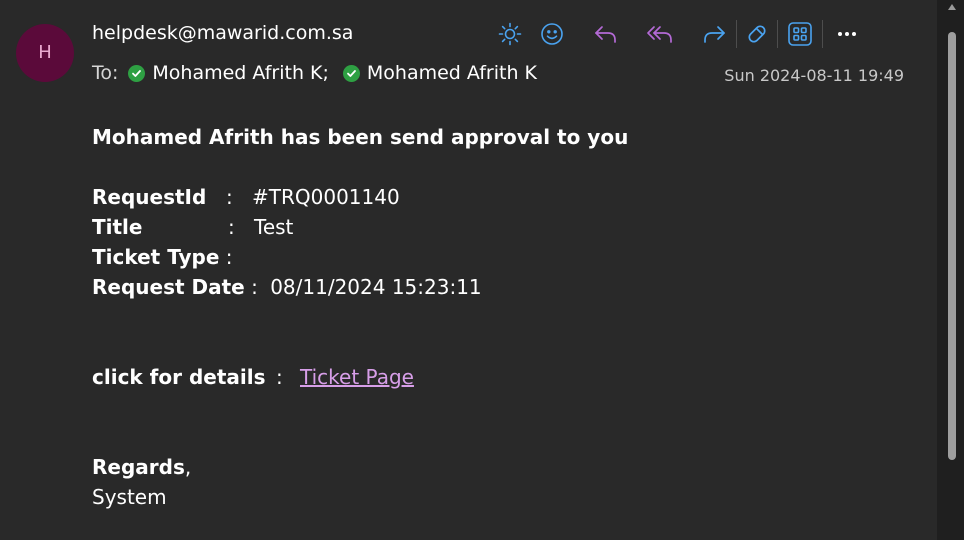  What do you see at coordinates (800, 34) in the screenshot?
I see `apps-icon` at bounding box center [800, 34].